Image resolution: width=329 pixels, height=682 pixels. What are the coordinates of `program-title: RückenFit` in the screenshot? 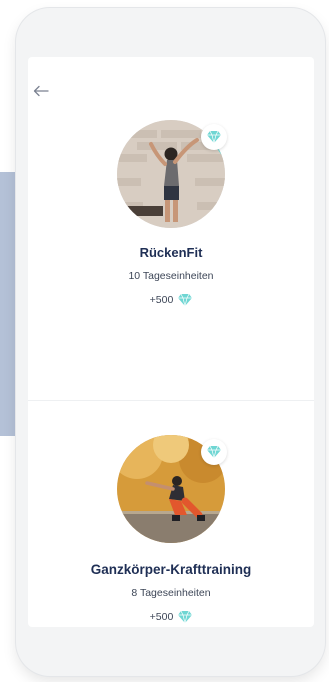 It's located at (171, 252).